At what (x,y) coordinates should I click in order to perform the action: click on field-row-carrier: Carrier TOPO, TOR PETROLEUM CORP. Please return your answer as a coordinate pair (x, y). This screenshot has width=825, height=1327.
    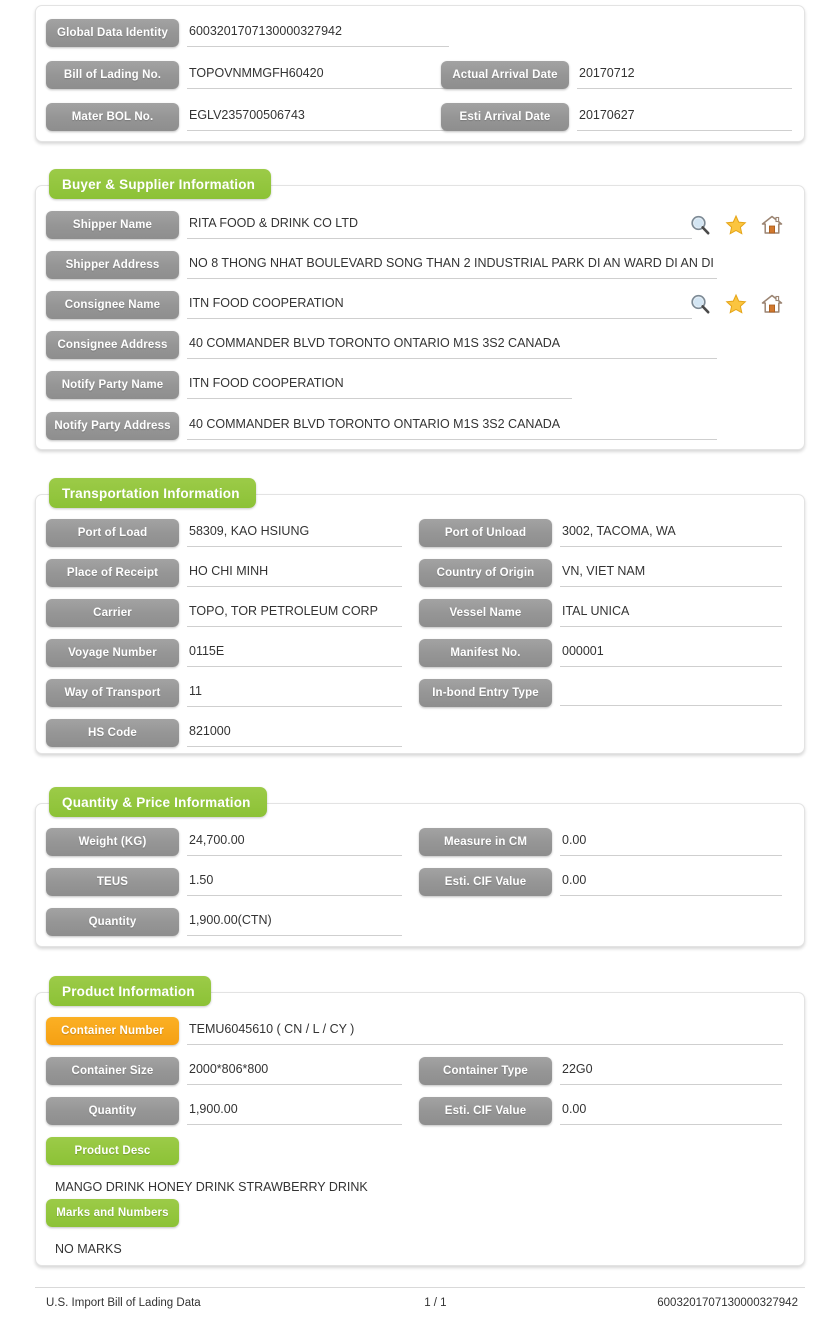
    Looking at the image, I should click on (224, 613).